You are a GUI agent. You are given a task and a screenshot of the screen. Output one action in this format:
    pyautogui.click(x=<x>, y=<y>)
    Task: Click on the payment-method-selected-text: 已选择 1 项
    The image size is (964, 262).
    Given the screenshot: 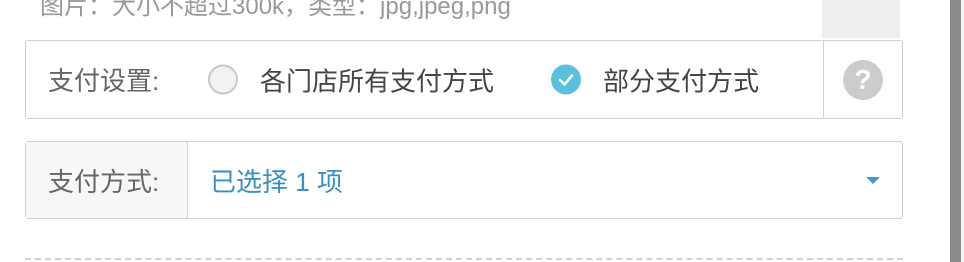 What is the action you would take?
    pyautogui.click(x=276, y=180)
    